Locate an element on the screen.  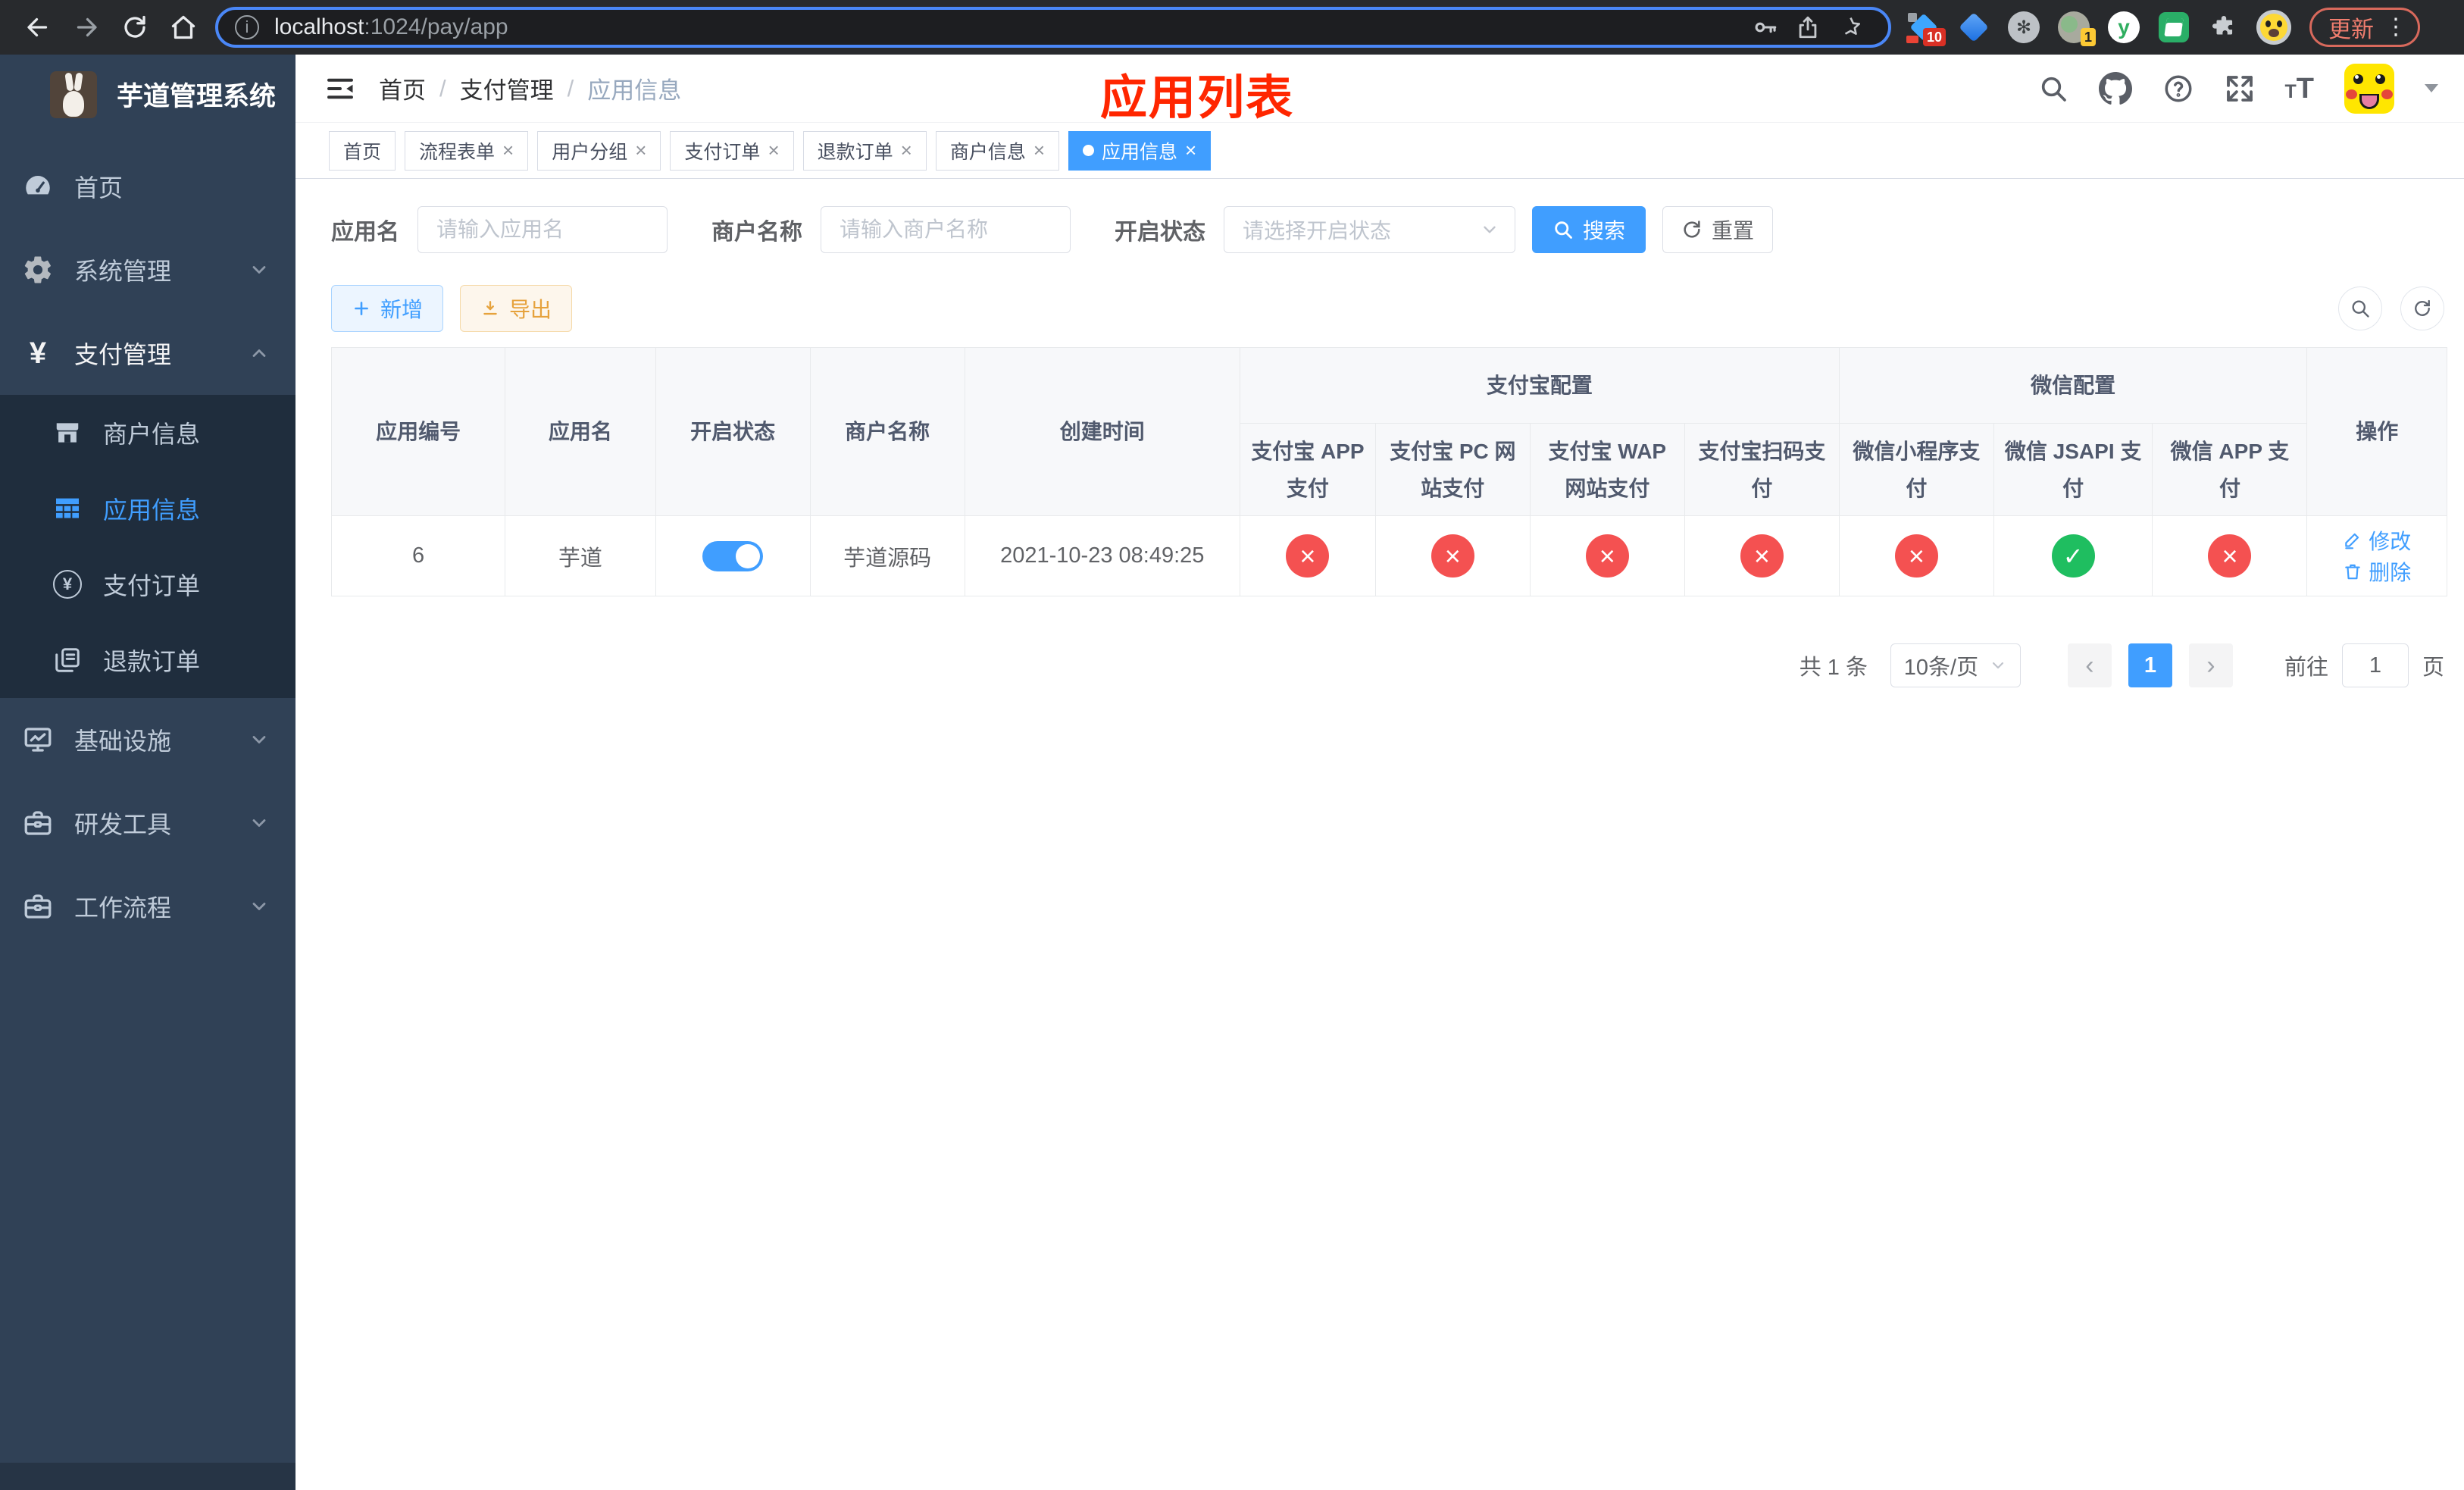
monitor-chart-icon is located at coordinates (38, 740).